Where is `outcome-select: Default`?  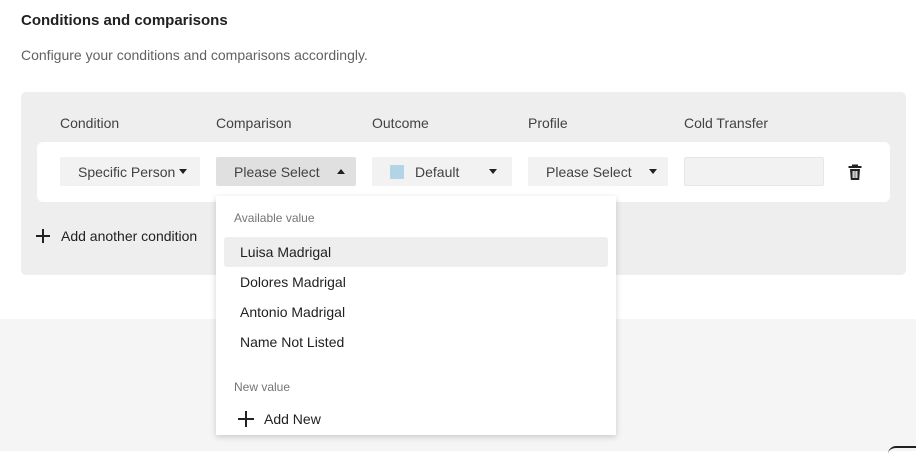 outcome-select: Default is located at coordinates (442, 171).